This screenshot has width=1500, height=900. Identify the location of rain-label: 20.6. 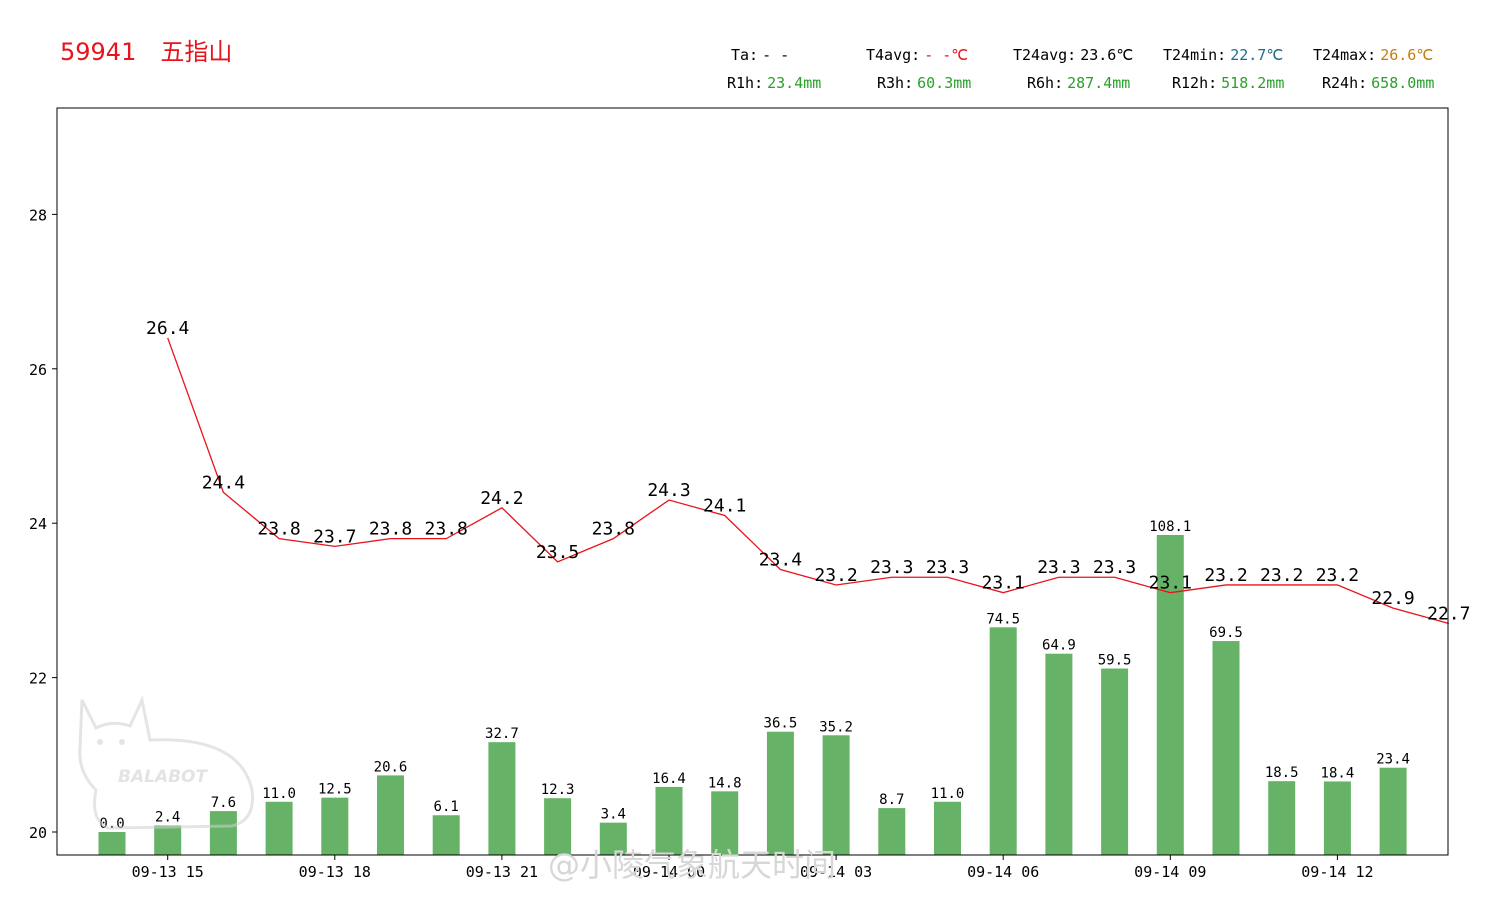
(391, 767).